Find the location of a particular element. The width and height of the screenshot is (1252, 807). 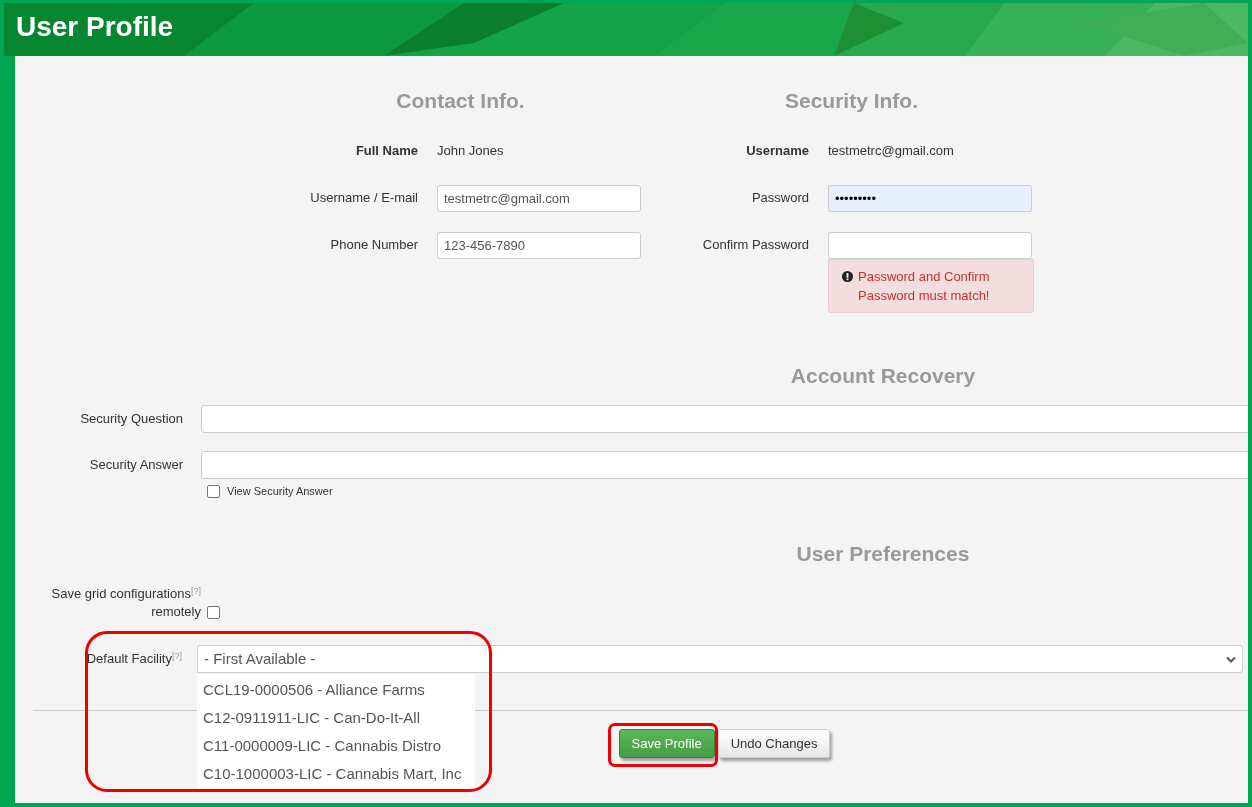

page-title: User Profile is located at coordinates (94, 25).